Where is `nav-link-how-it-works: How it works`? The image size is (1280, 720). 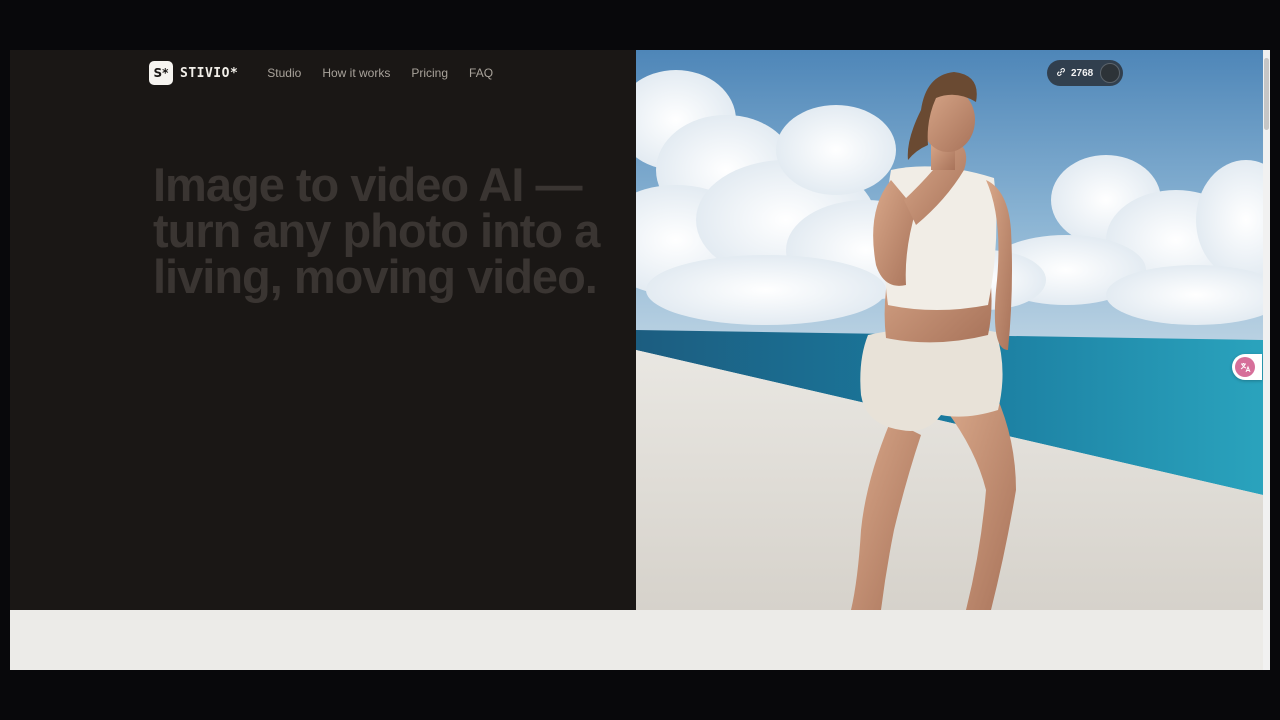
nav-link-how-it-works: How it works is located at coordinates (356, 73).